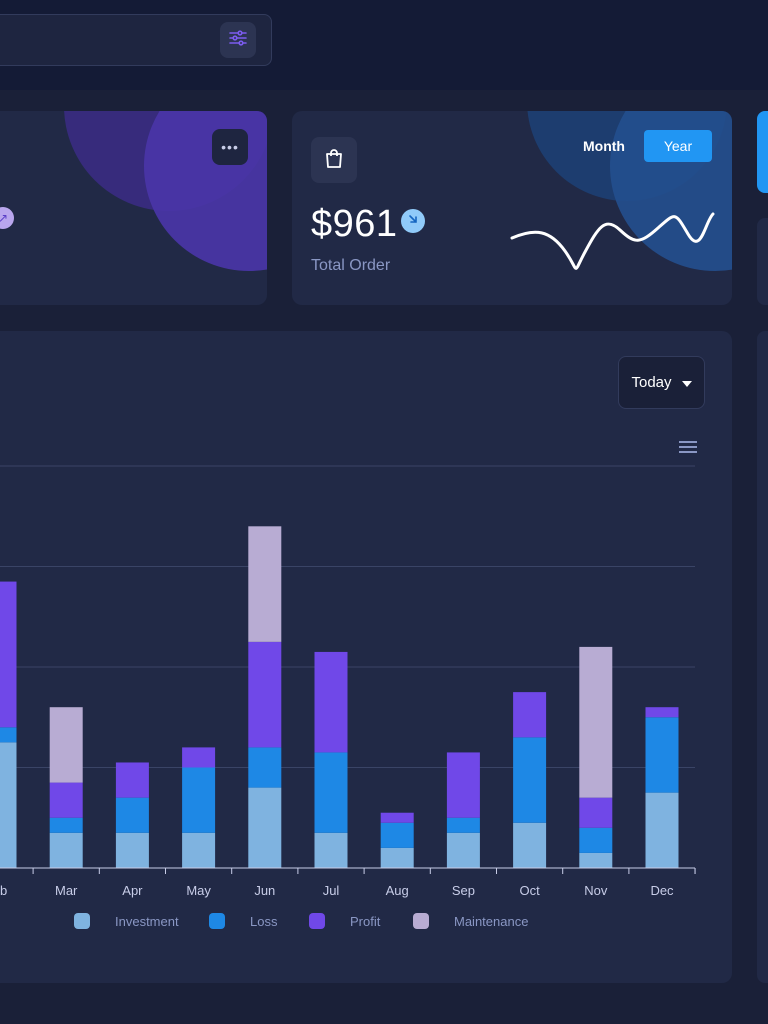 The width and height of the screenshot is (768, 1024). I want to click on period-select-label: Today, so click(651, 382).